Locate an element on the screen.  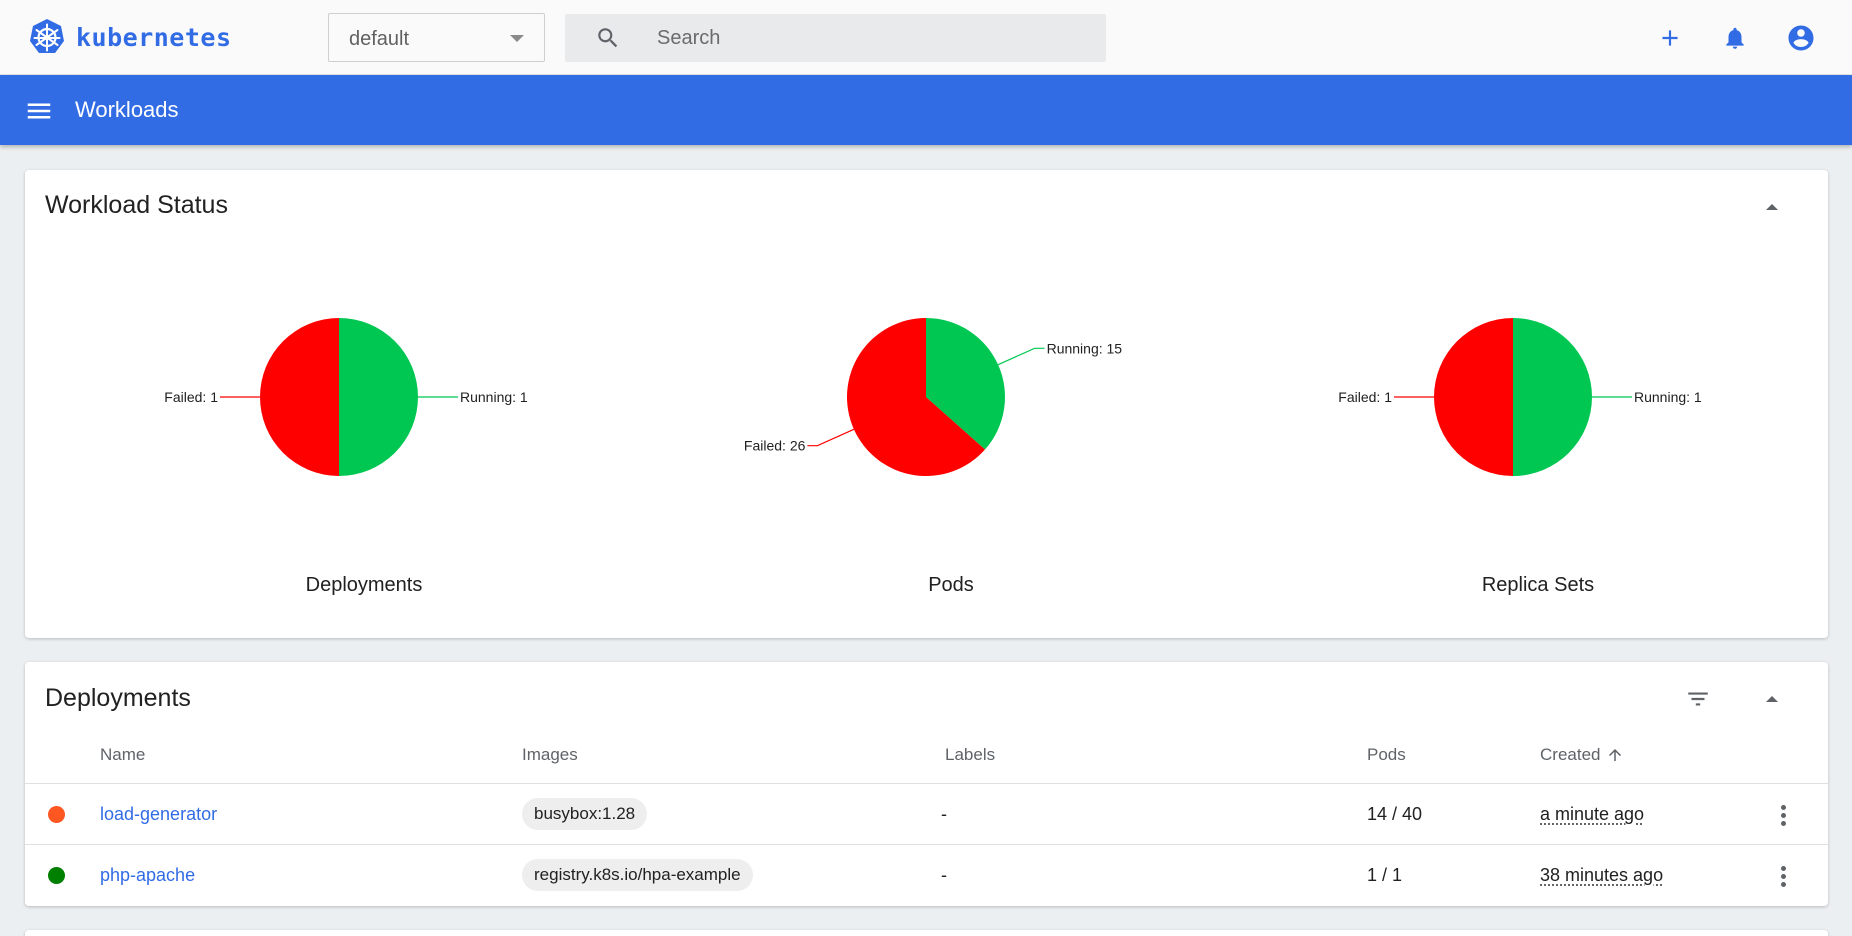
status-running-icon is located at coordinates (56, 875).